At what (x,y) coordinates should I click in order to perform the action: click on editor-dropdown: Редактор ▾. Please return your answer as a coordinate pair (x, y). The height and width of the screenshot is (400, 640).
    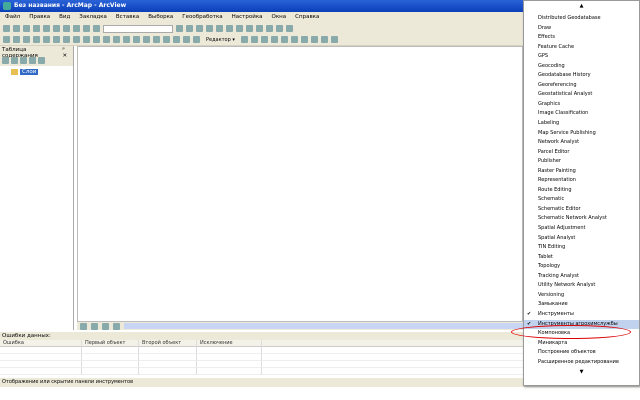
    Looking at the image, I should click on (220, 40).